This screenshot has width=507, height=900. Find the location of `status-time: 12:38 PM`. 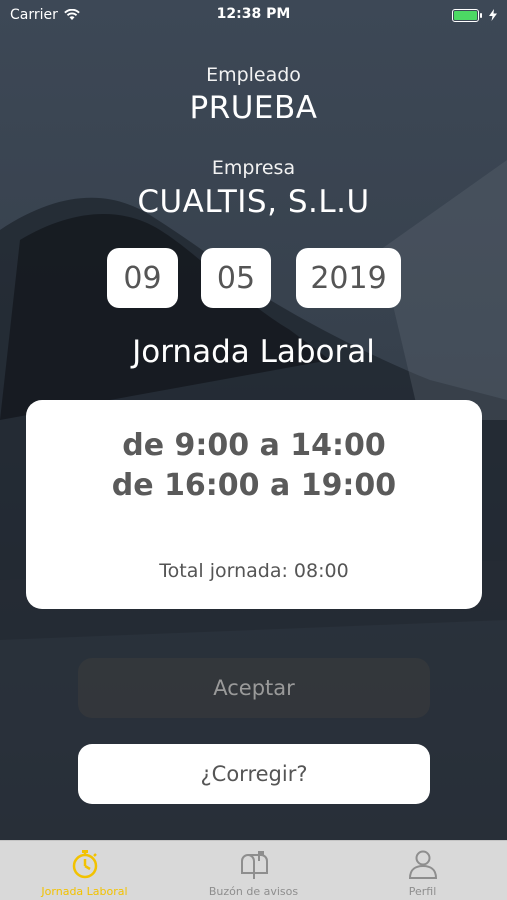

status-time: 12:38 PM is located at coordinates (253, 14).